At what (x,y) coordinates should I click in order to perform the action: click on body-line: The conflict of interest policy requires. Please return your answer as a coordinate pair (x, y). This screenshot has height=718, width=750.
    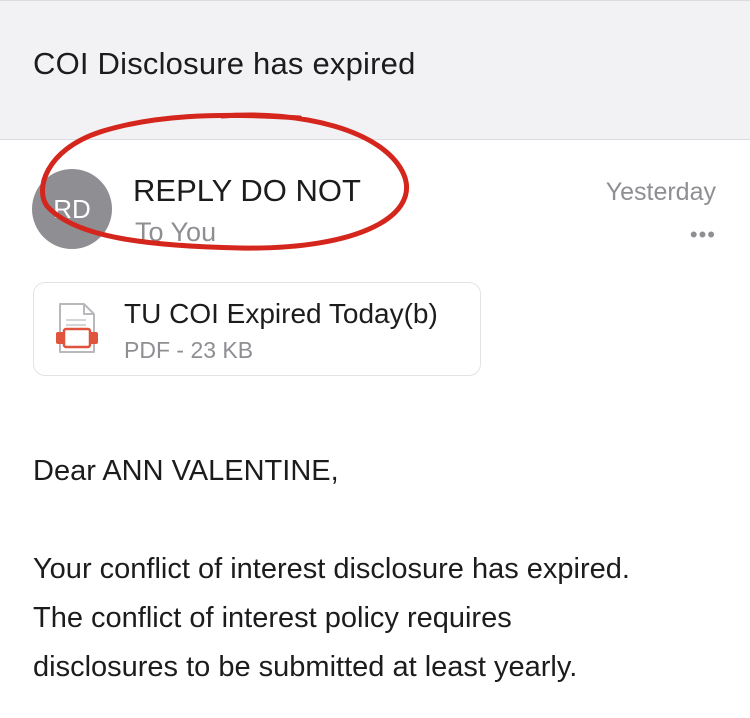
    Looking at the image, I should click on (272, 618).